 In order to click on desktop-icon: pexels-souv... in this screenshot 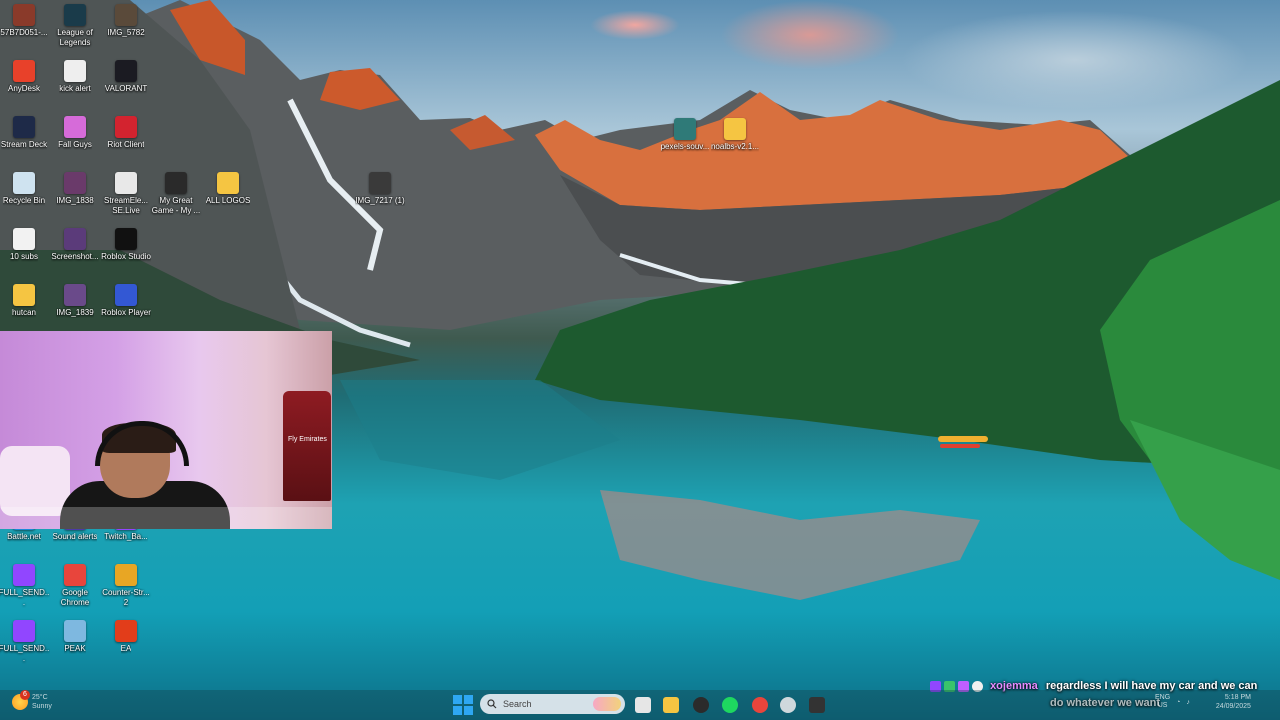, I will do `click(685, 135)`.